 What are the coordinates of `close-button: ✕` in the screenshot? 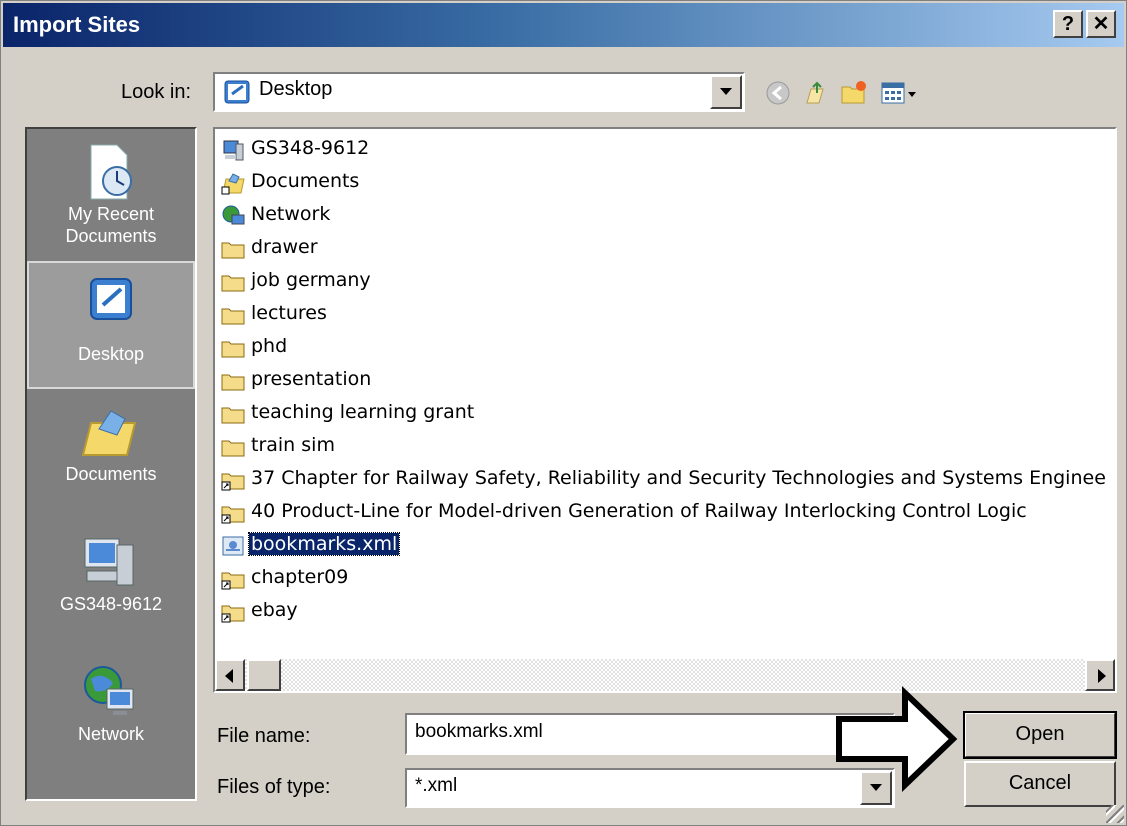 It's located at (1101, 24).